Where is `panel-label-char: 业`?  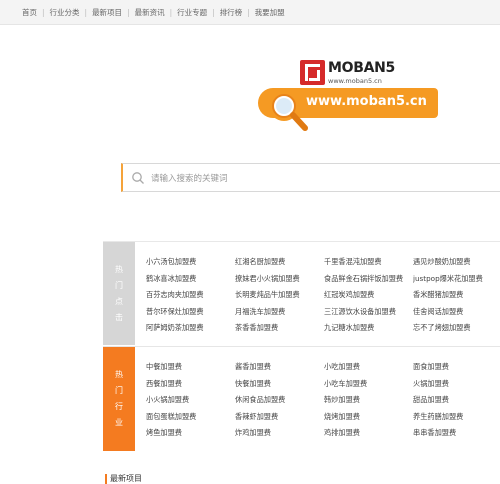
panel-label-char: 业 is located at coordinates (119, 422).